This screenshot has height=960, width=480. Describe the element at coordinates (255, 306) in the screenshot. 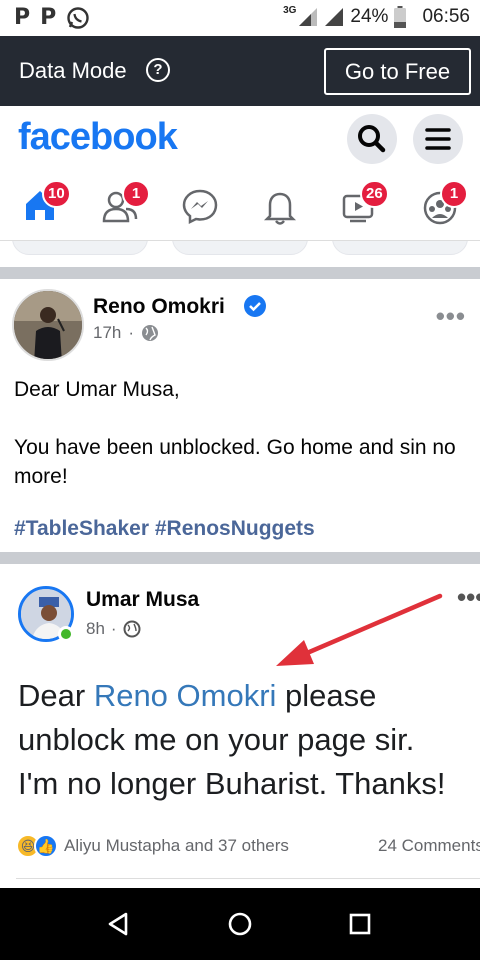

I see `verified-badge-icon` at that location.